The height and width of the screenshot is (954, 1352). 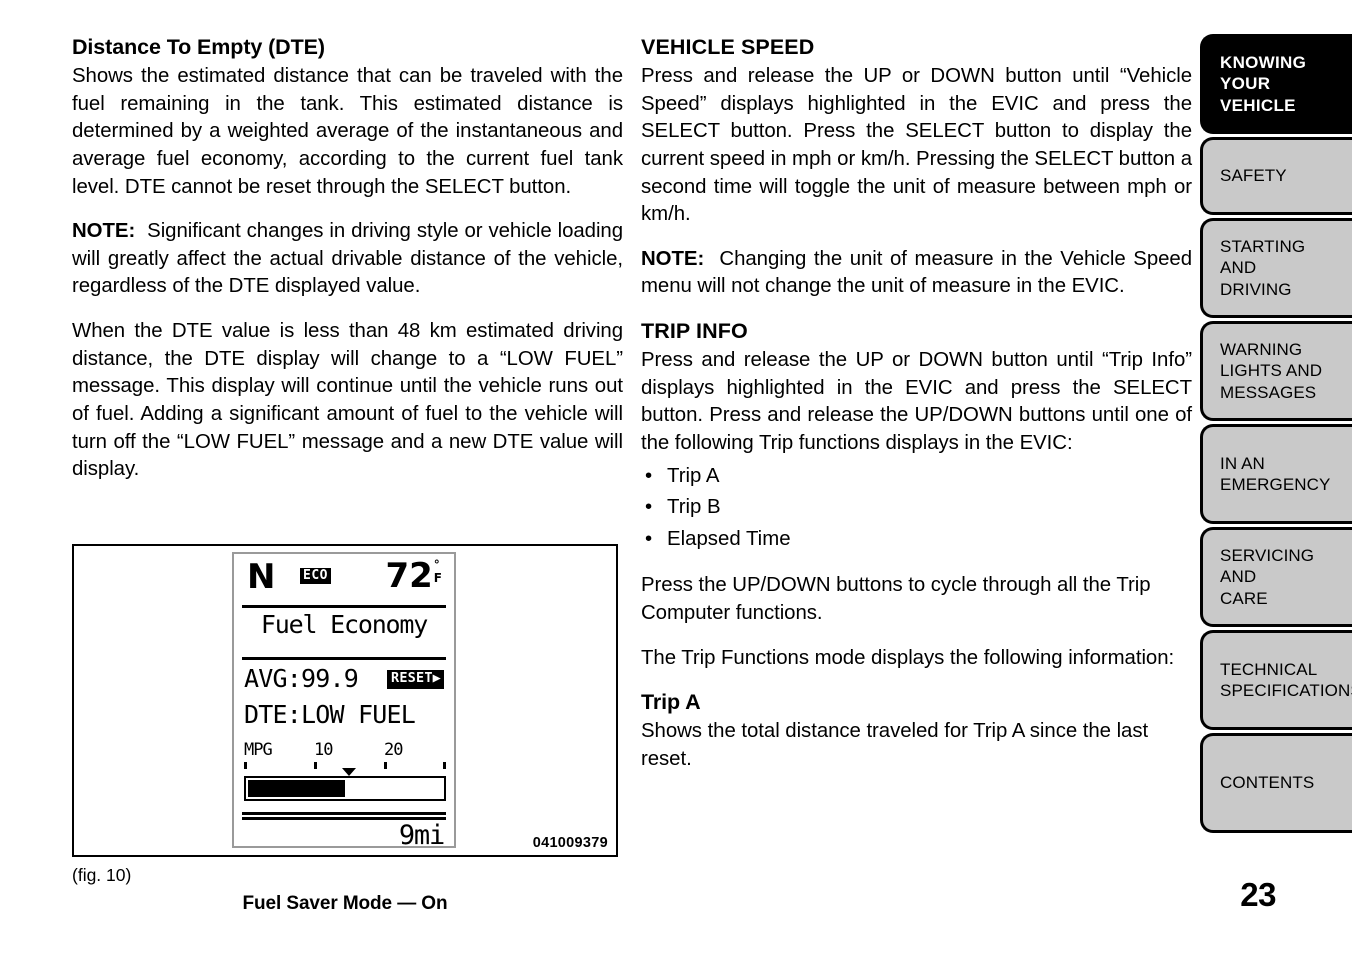 I want to click on section-tab-label: SERVICING AND CARE, so click(x=1267, y=576).